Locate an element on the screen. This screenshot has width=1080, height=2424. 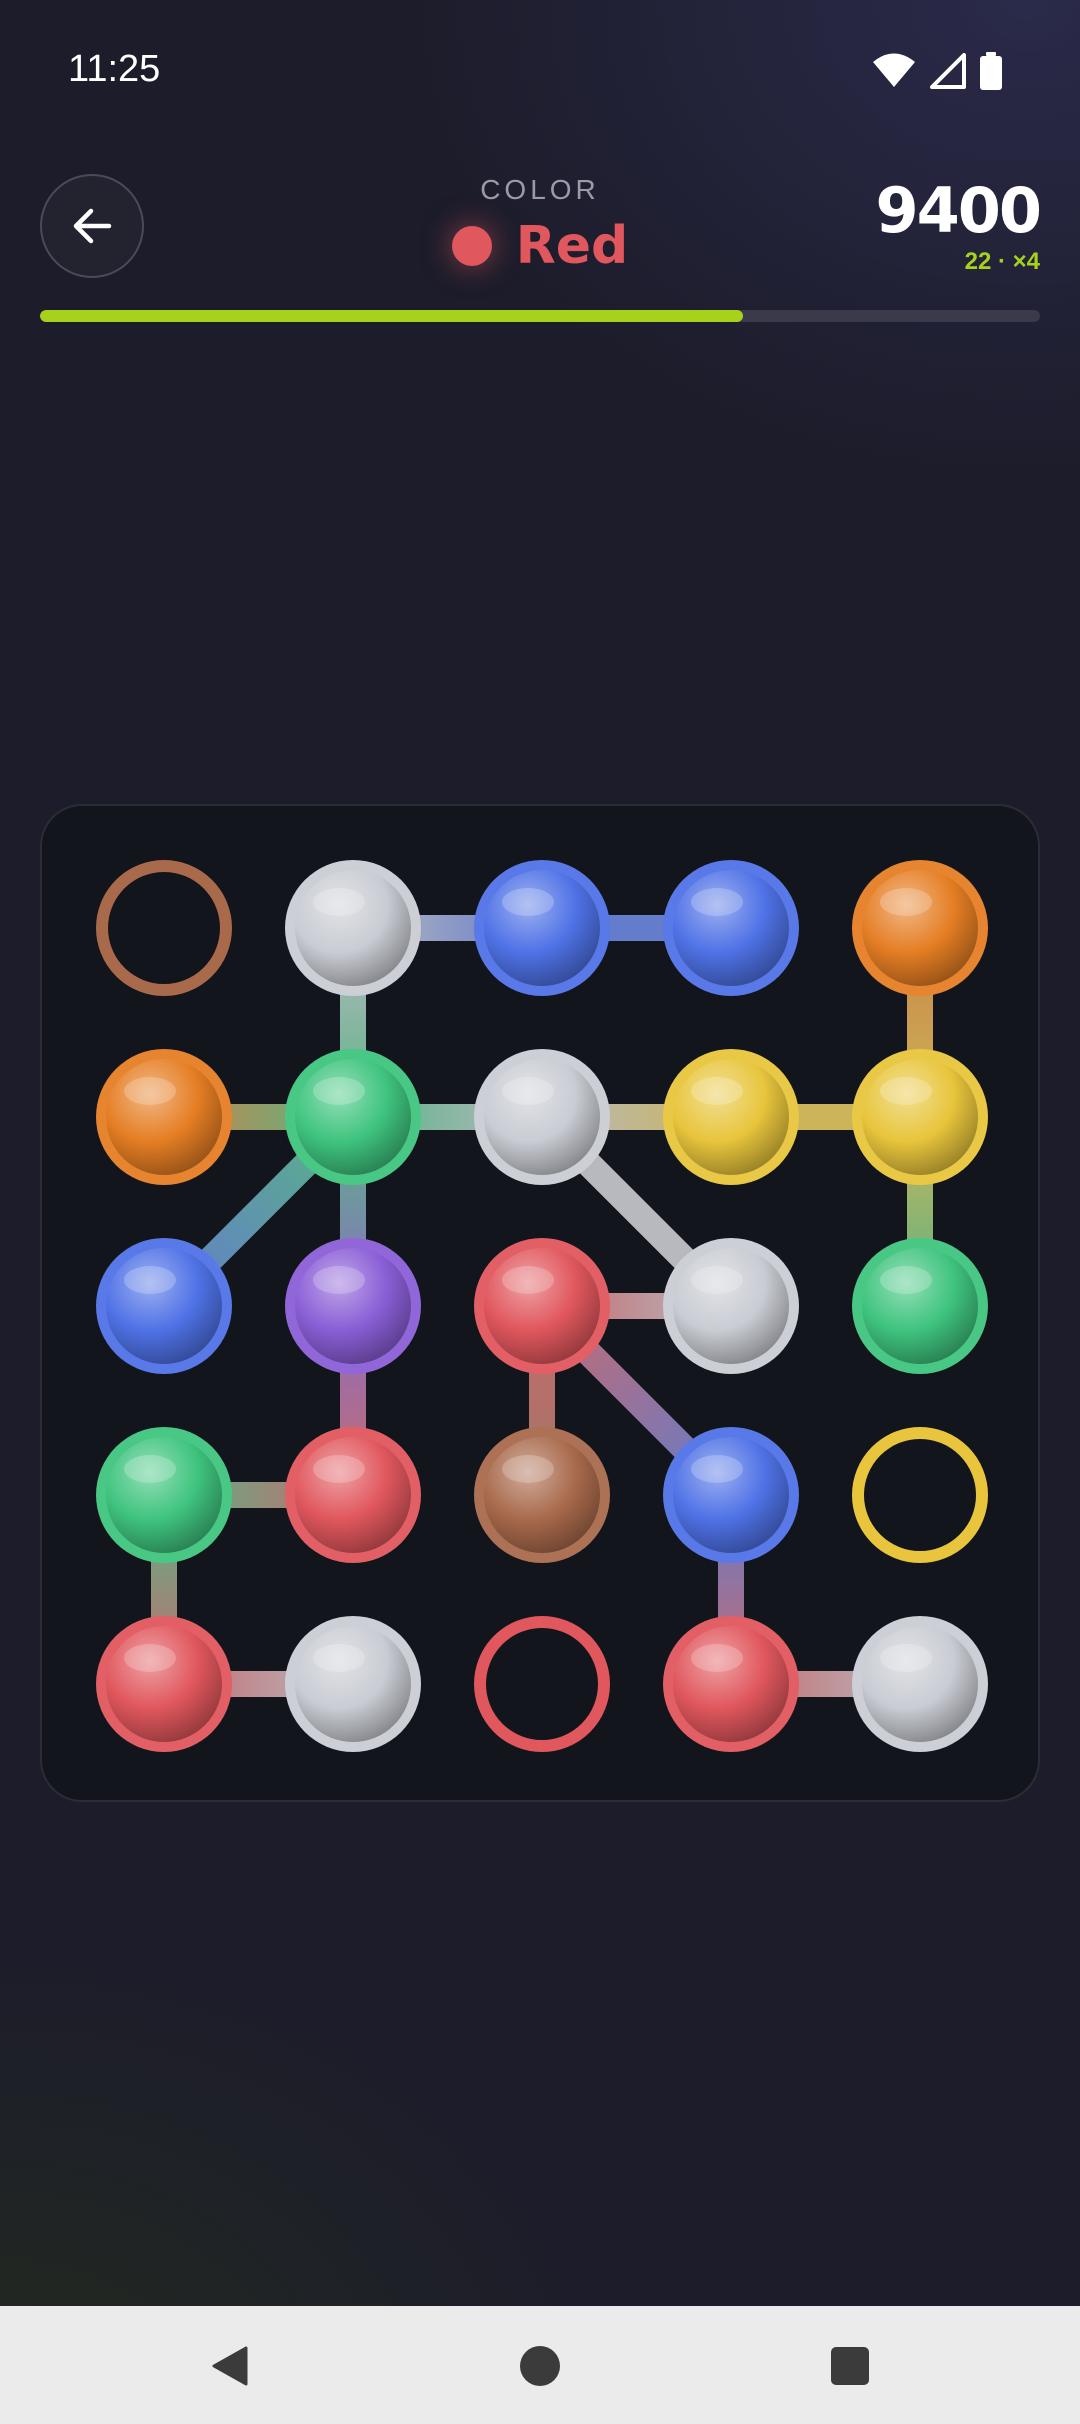
combo-multiplier: 22 · ×4 is located at coordinates (1002, 261).